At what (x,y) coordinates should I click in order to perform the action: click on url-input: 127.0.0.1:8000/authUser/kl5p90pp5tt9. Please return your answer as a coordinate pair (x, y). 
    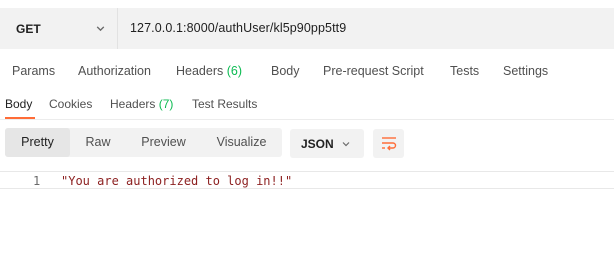
    Looking at the image, I should click on (238, 28).